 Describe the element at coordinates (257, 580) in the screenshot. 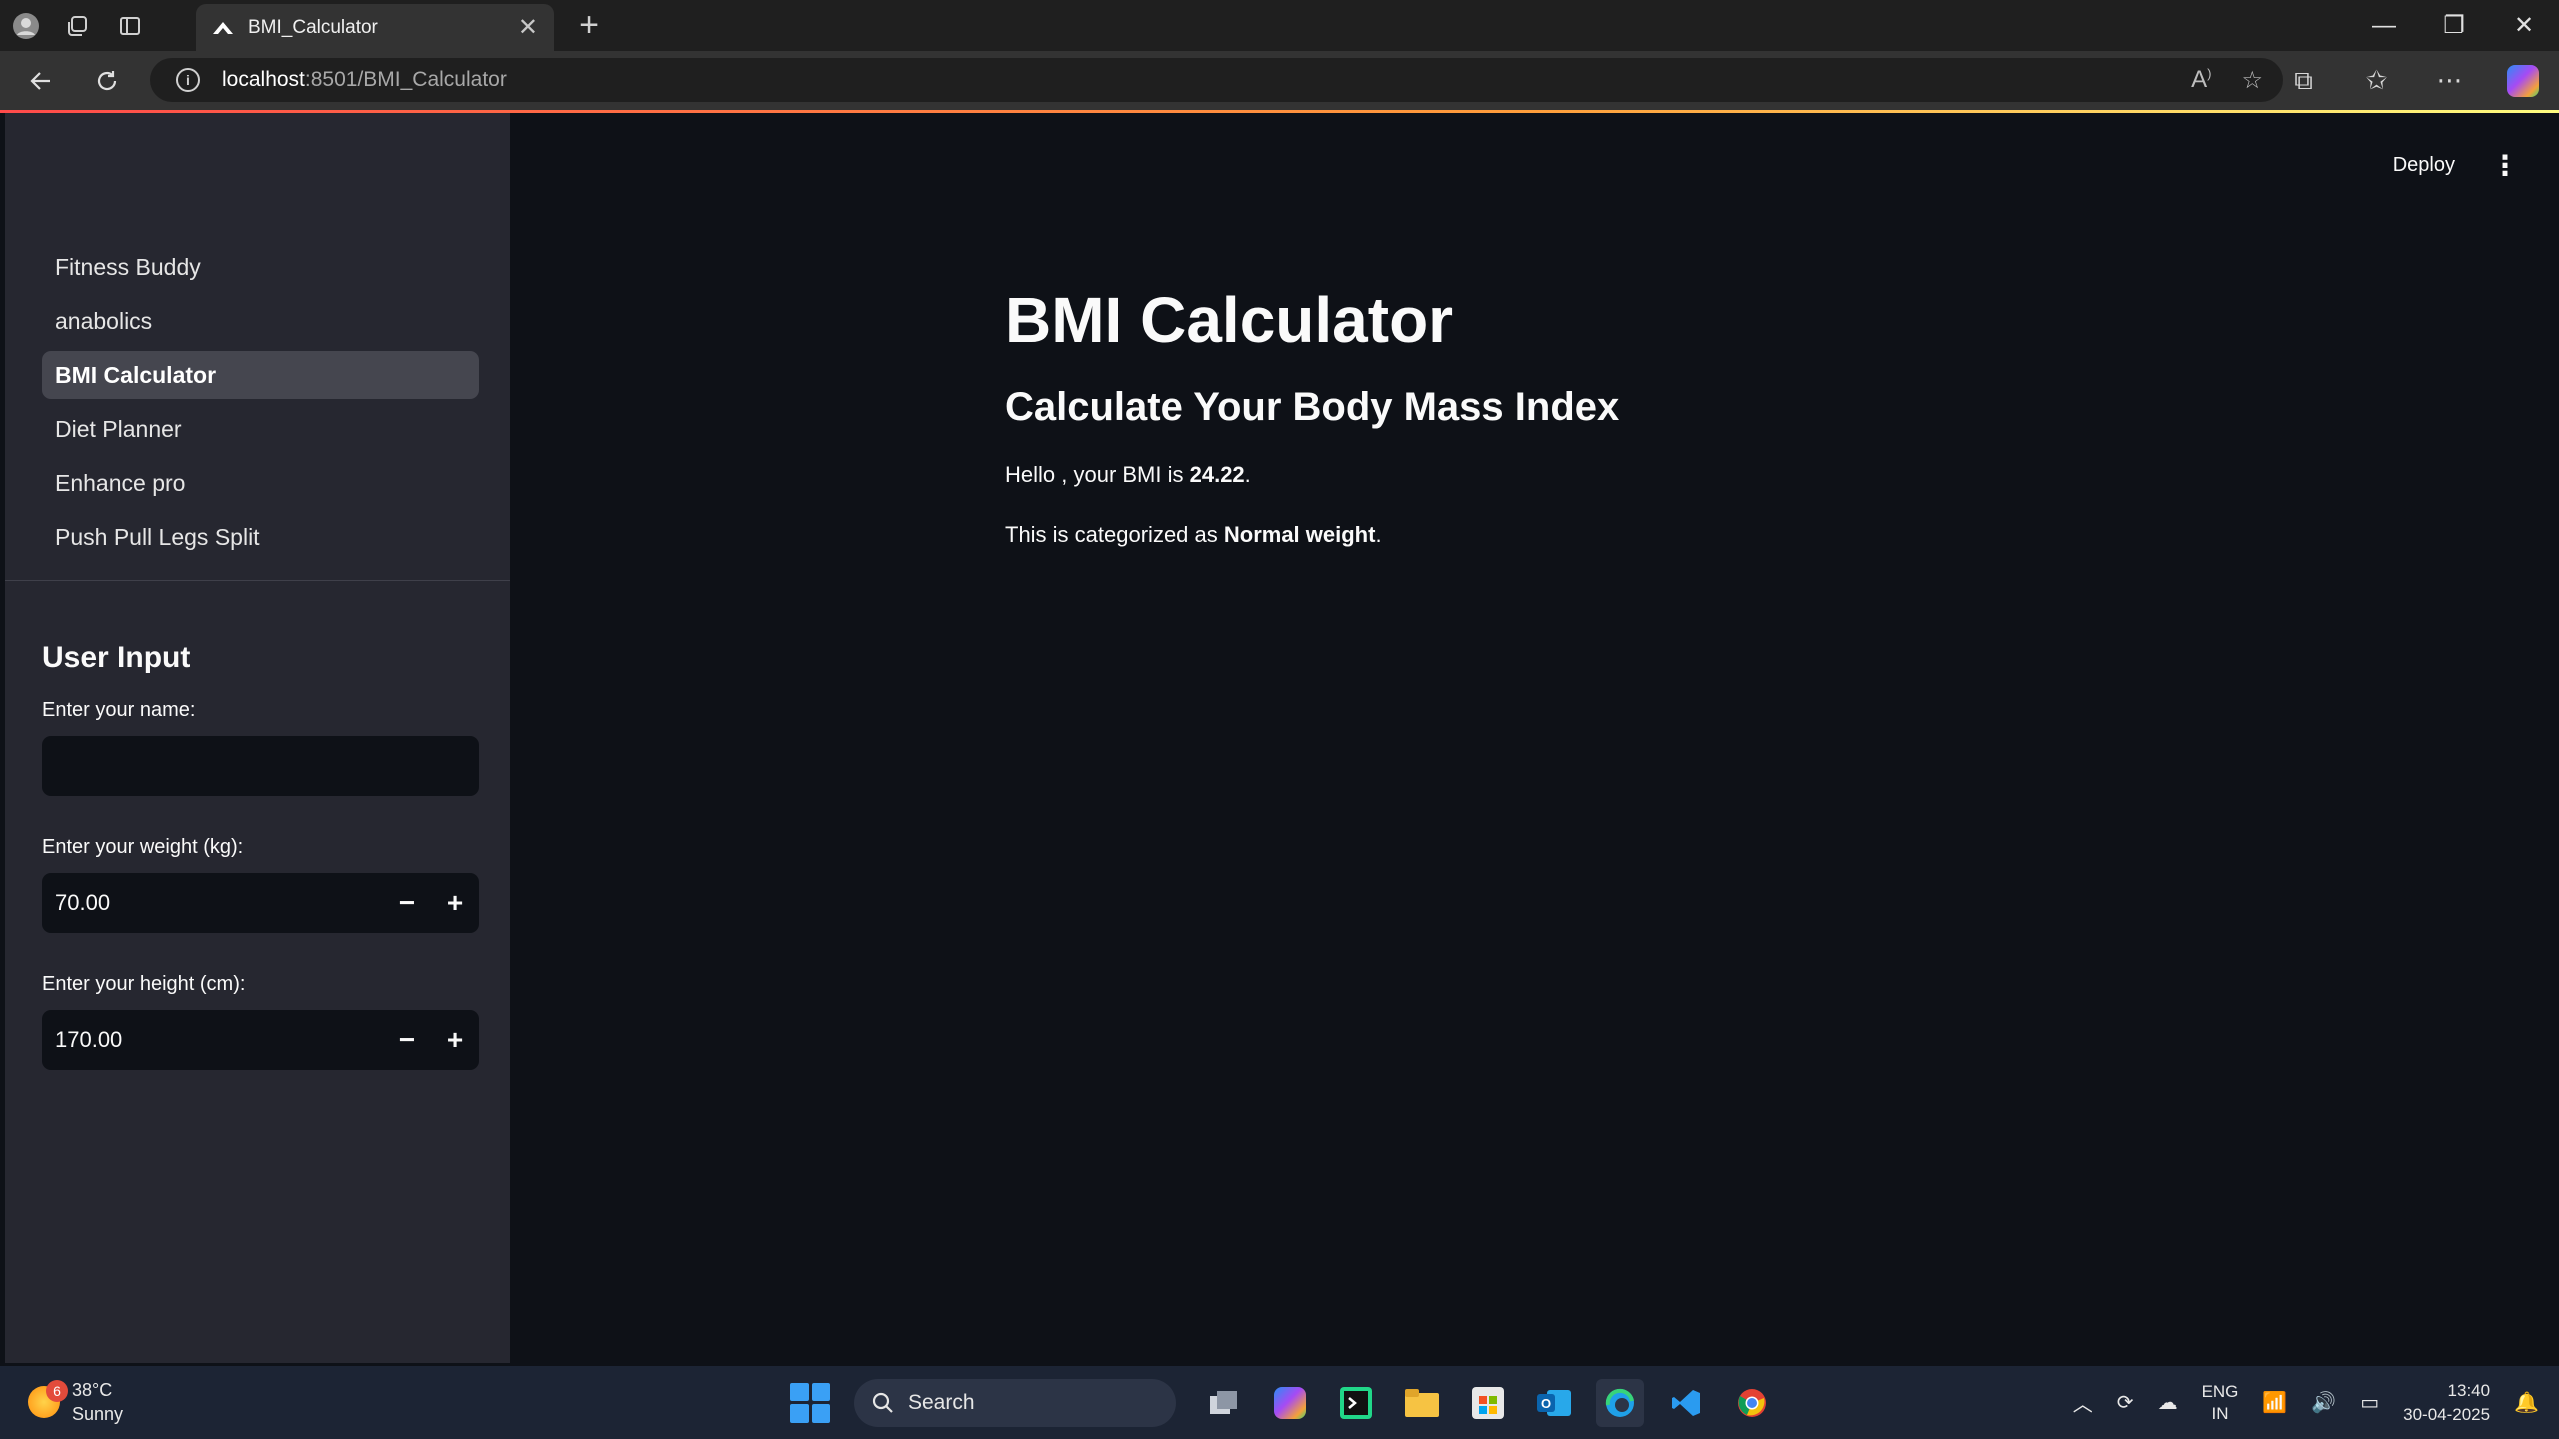

I see `sidebar-divider` at that location.